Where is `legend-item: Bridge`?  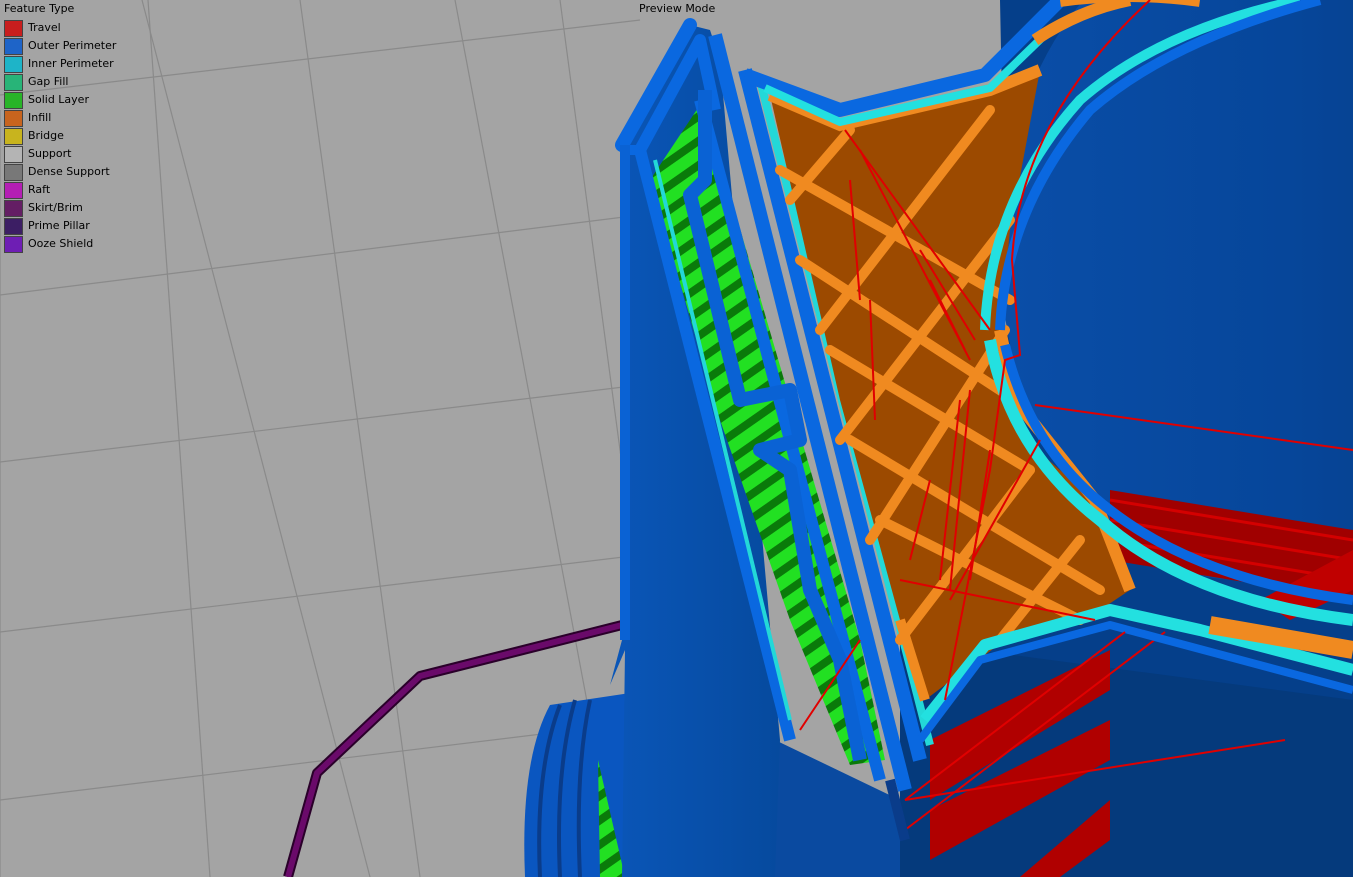
legend-item: Bridge is located at coordinates (60, 136).